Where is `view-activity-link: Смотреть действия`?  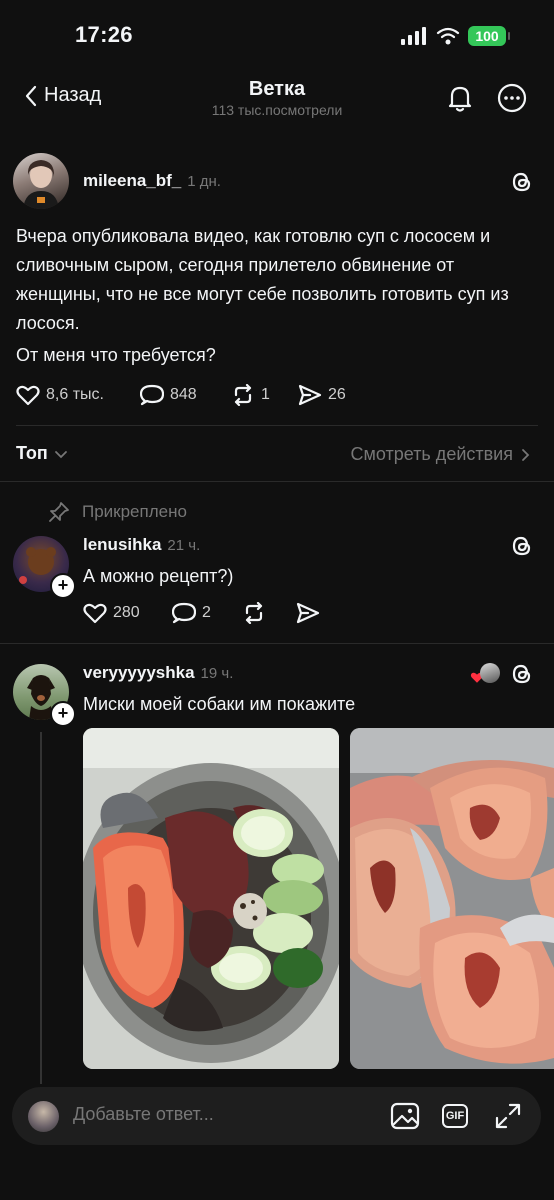
view-activity-link: Смотреть действия is located at coordinates (440, 454).